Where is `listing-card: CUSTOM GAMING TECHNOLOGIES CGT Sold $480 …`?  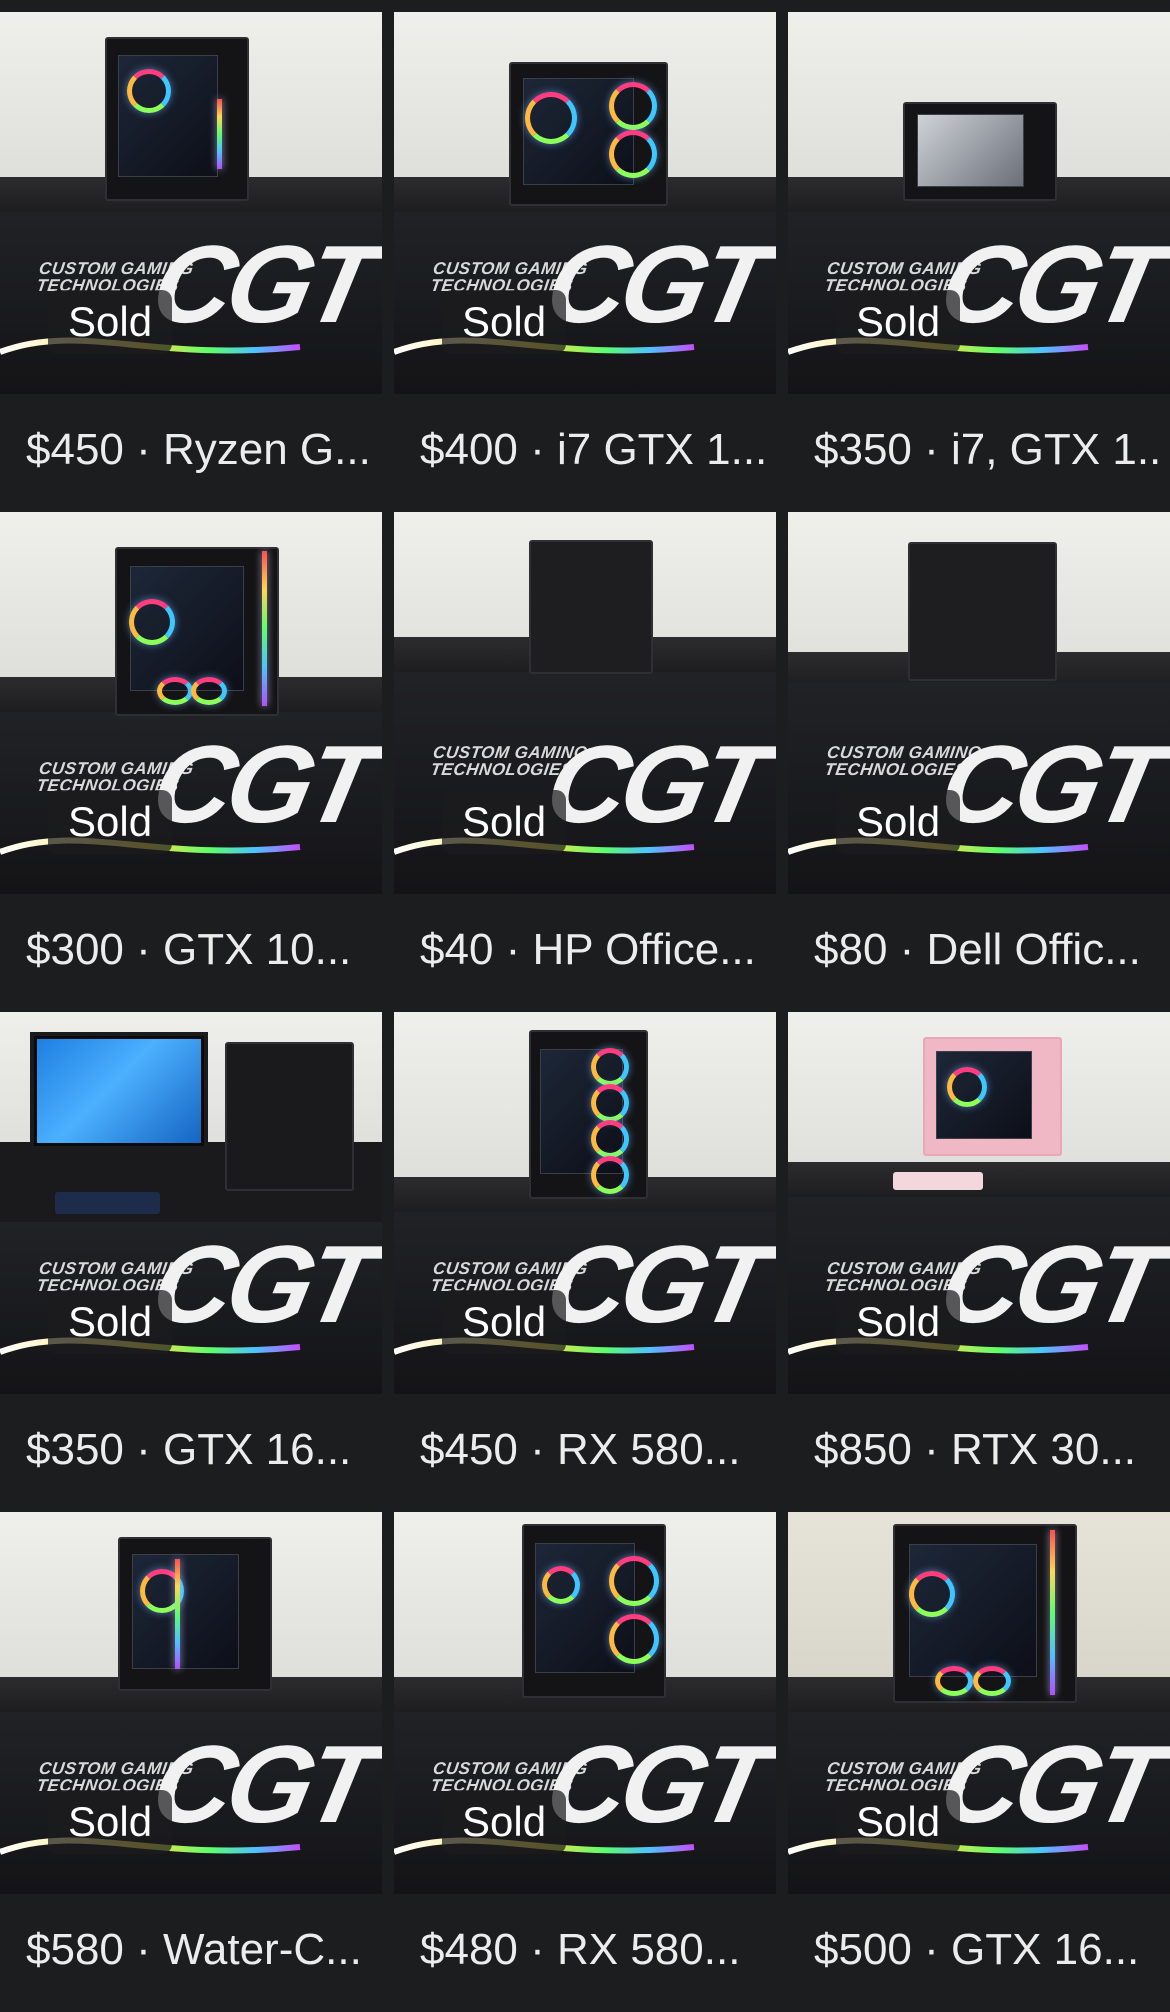 listing-card: CUSTOM GAMING TECHNOLOGIES CGT Sold $480 … is located at coordinates (585, 1762).